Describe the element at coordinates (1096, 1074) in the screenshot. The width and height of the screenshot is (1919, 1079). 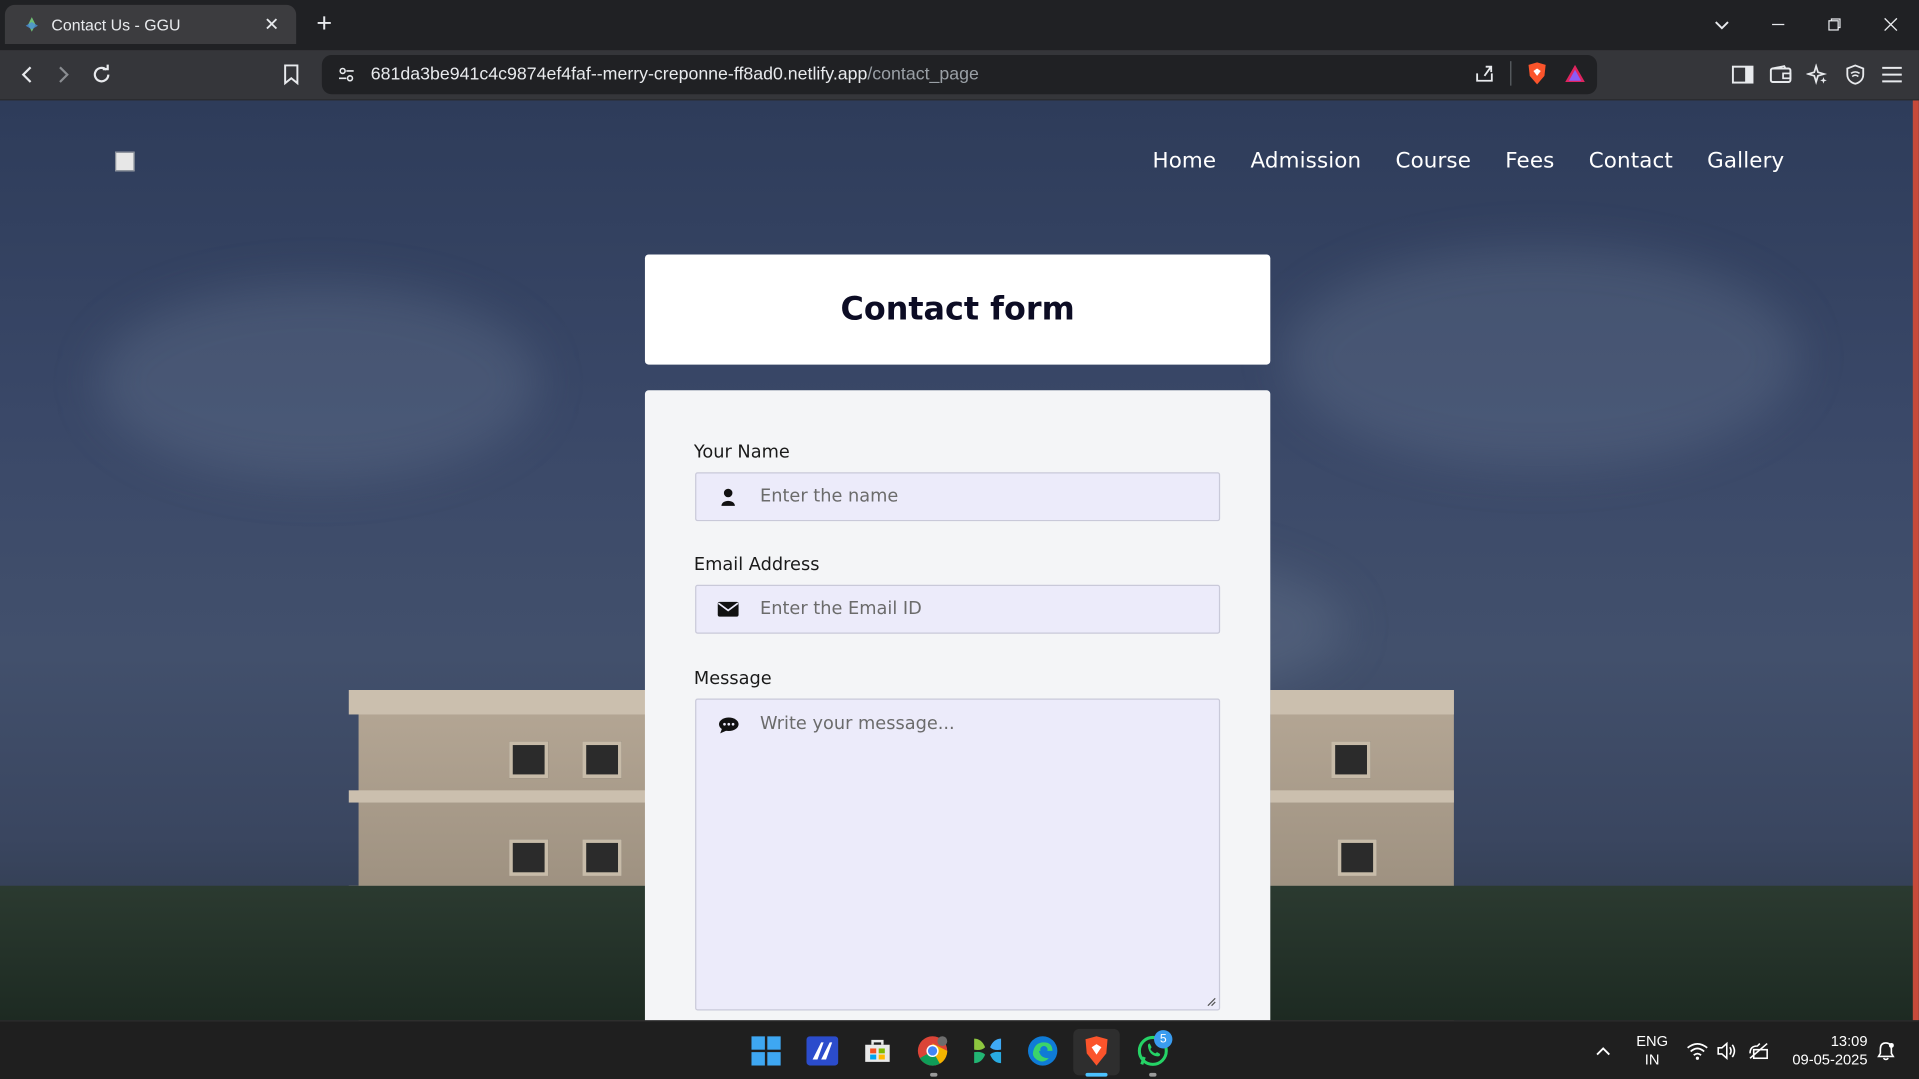
I see `brave-active-indicator` at that location.